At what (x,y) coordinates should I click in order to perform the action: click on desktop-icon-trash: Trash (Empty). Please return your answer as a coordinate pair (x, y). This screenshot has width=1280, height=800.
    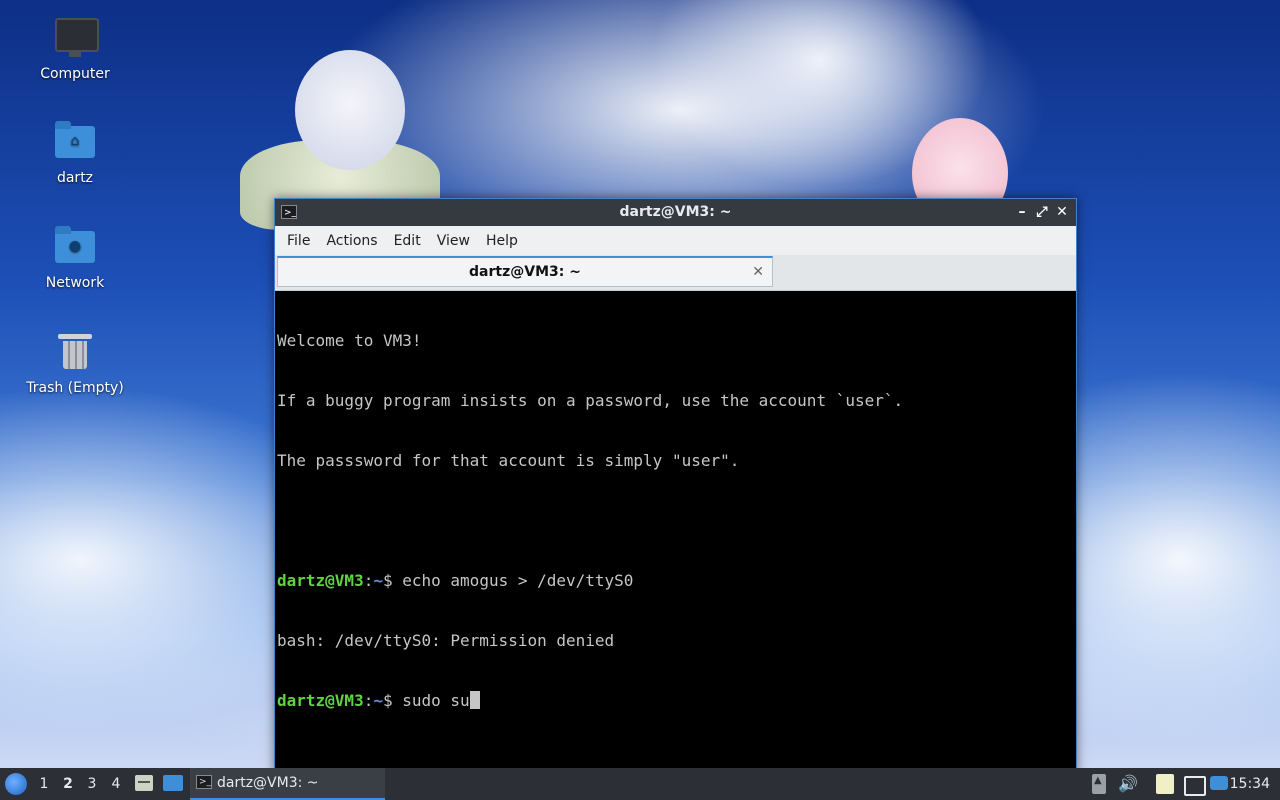
    Looking at the image, I should click on (75, 362).